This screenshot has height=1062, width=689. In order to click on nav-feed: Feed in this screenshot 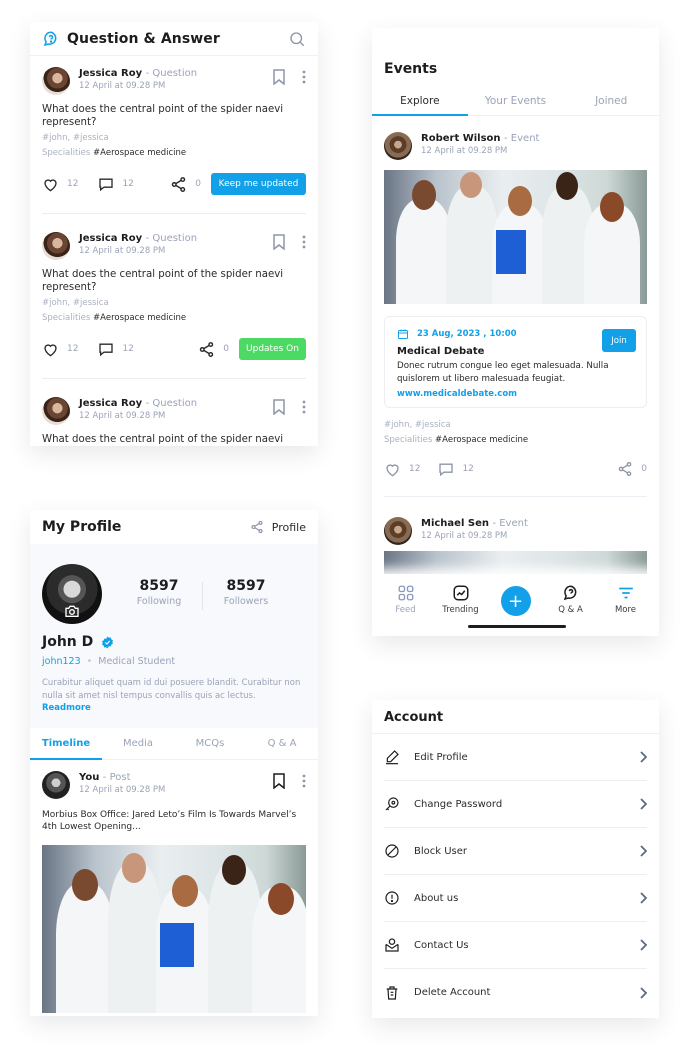, I will do `click(406, 600)`.